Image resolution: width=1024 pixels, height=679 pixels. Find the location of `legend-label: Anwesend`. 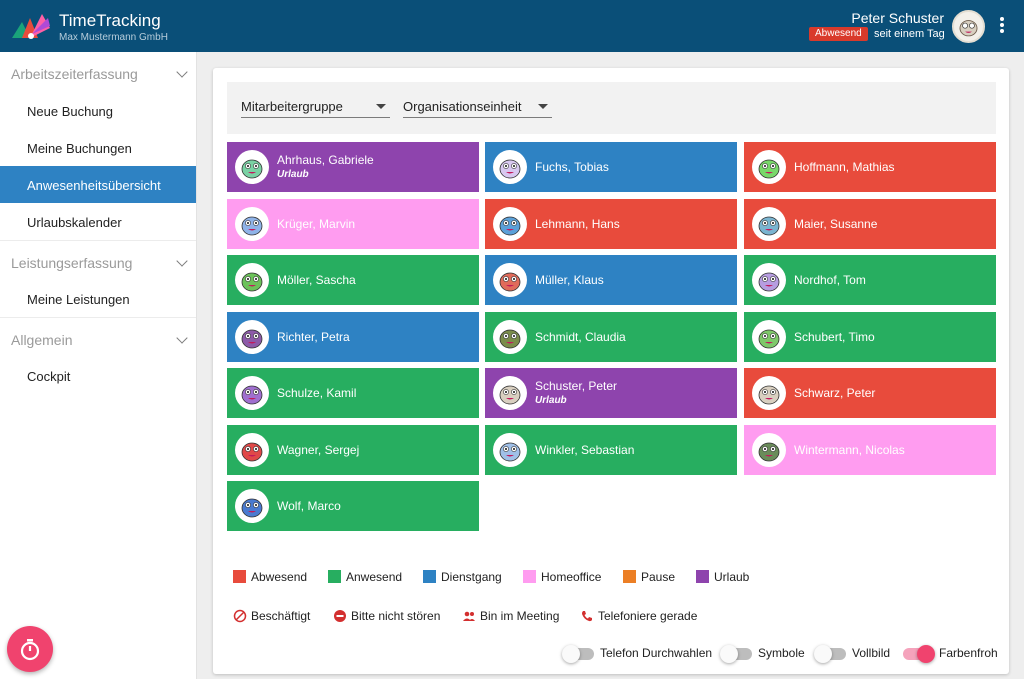

legend-label: Anwesend is located at coordinates (374, 577).